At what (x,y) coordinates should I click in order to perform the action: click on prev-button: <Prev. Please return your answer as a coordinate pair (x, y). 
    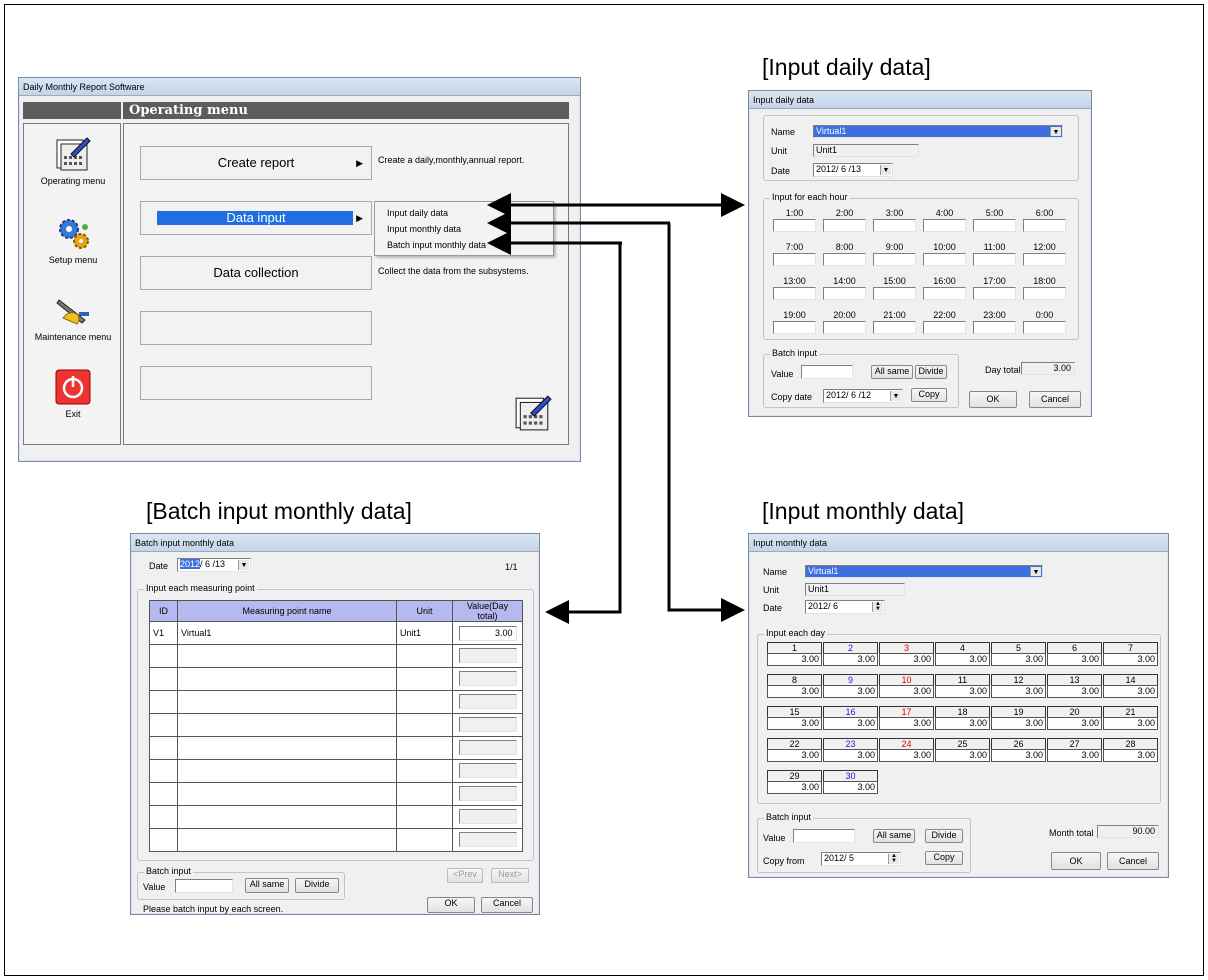
    Looking at the image, I should click on (465, 875).